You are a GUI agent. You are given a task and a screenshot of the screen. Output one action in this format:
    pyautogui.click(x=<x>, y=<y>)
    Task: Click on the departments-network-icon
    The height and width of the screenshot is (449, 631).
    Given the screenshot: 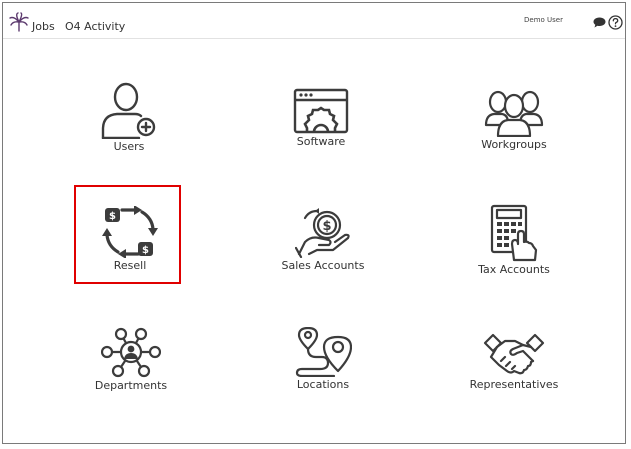 What is the action you would take?
    pyautogui.click(x=131, y=352)
    